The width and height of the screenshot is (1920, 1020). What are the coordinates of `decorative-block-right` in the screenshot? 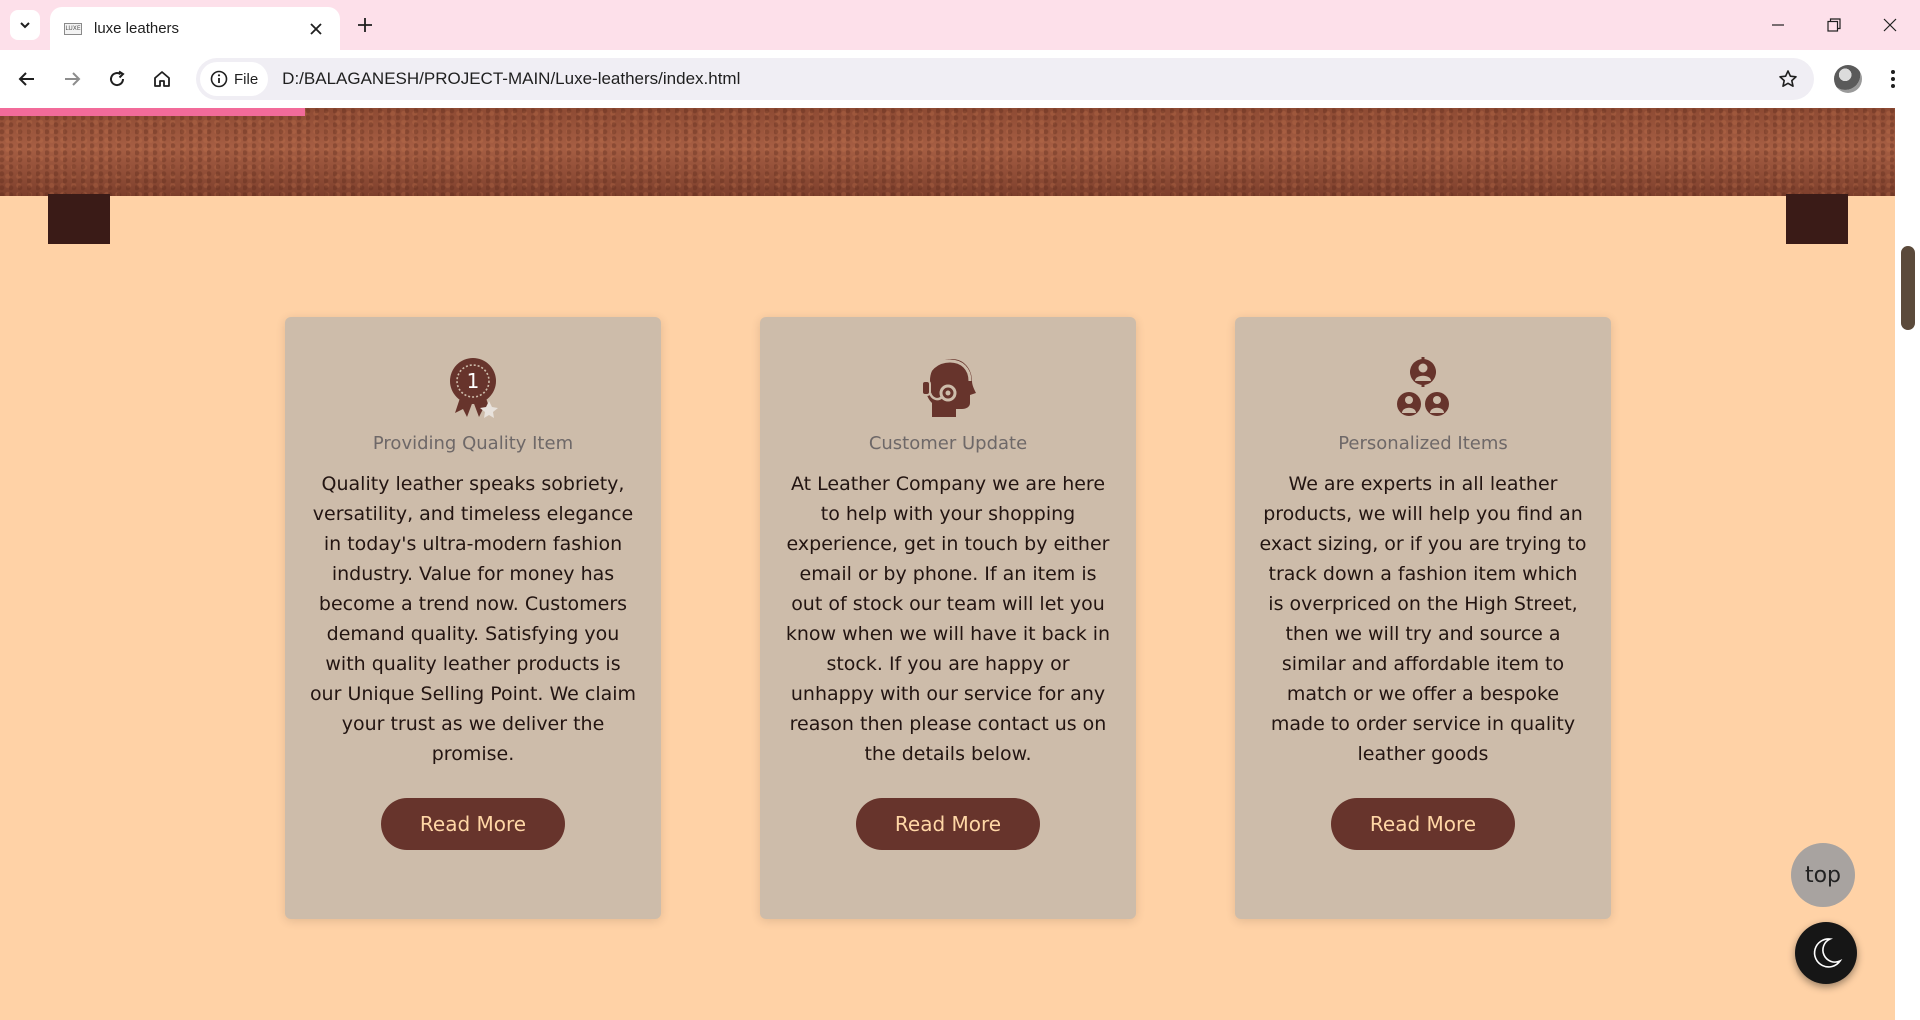 It's located at (1817, 219).